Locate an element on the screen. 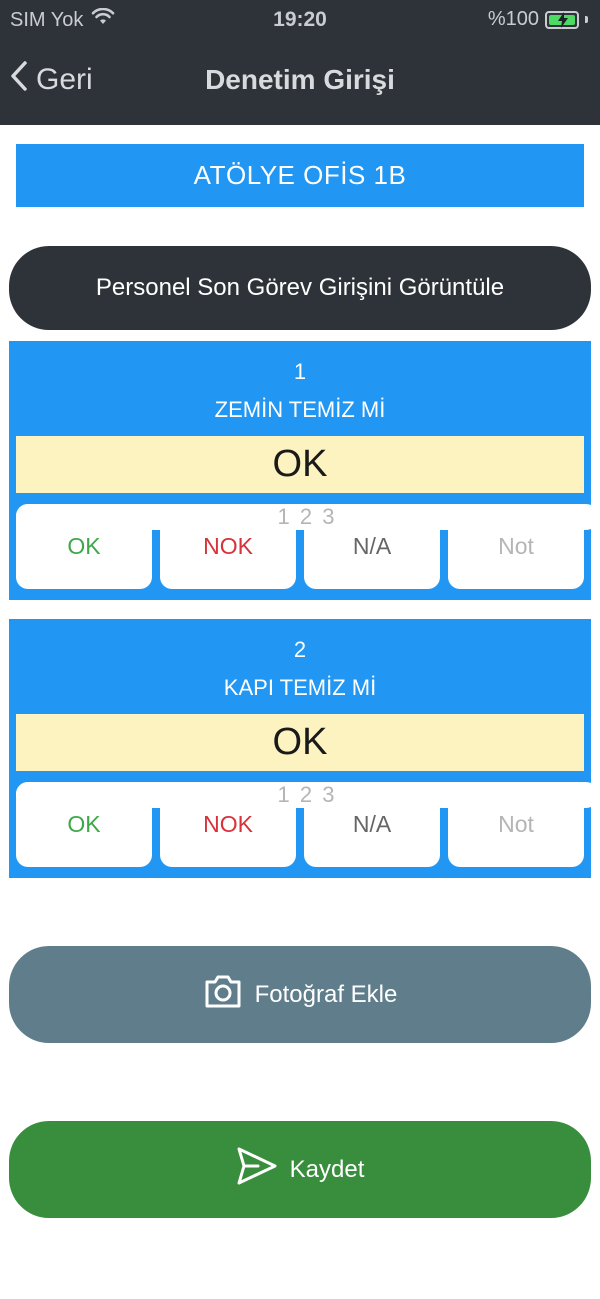 The width and height of the screenshot is (600, 1299). location-banner: ATÖLYE OFİS 1B is located at coordinates (300, 175).